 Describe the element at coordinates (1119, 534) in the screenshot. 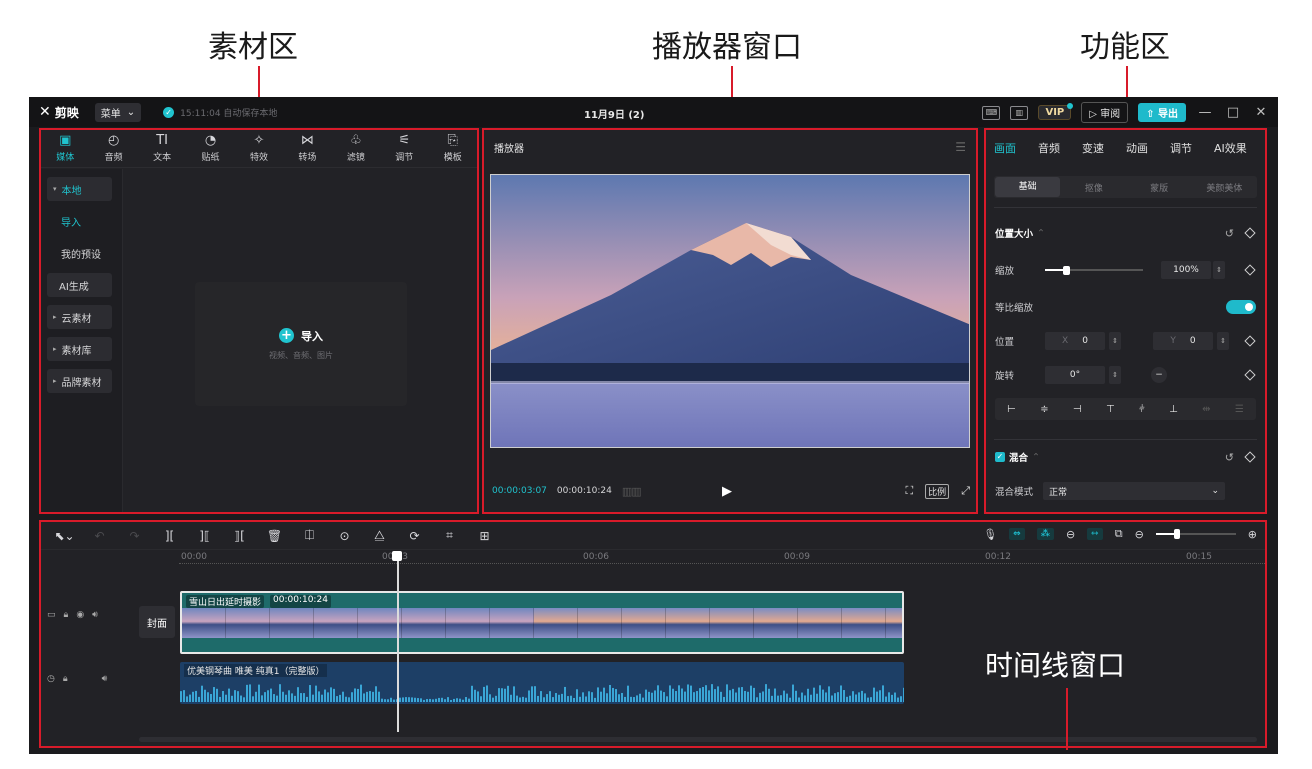

I see `fit-timeline-icon: ⧉` at that location.